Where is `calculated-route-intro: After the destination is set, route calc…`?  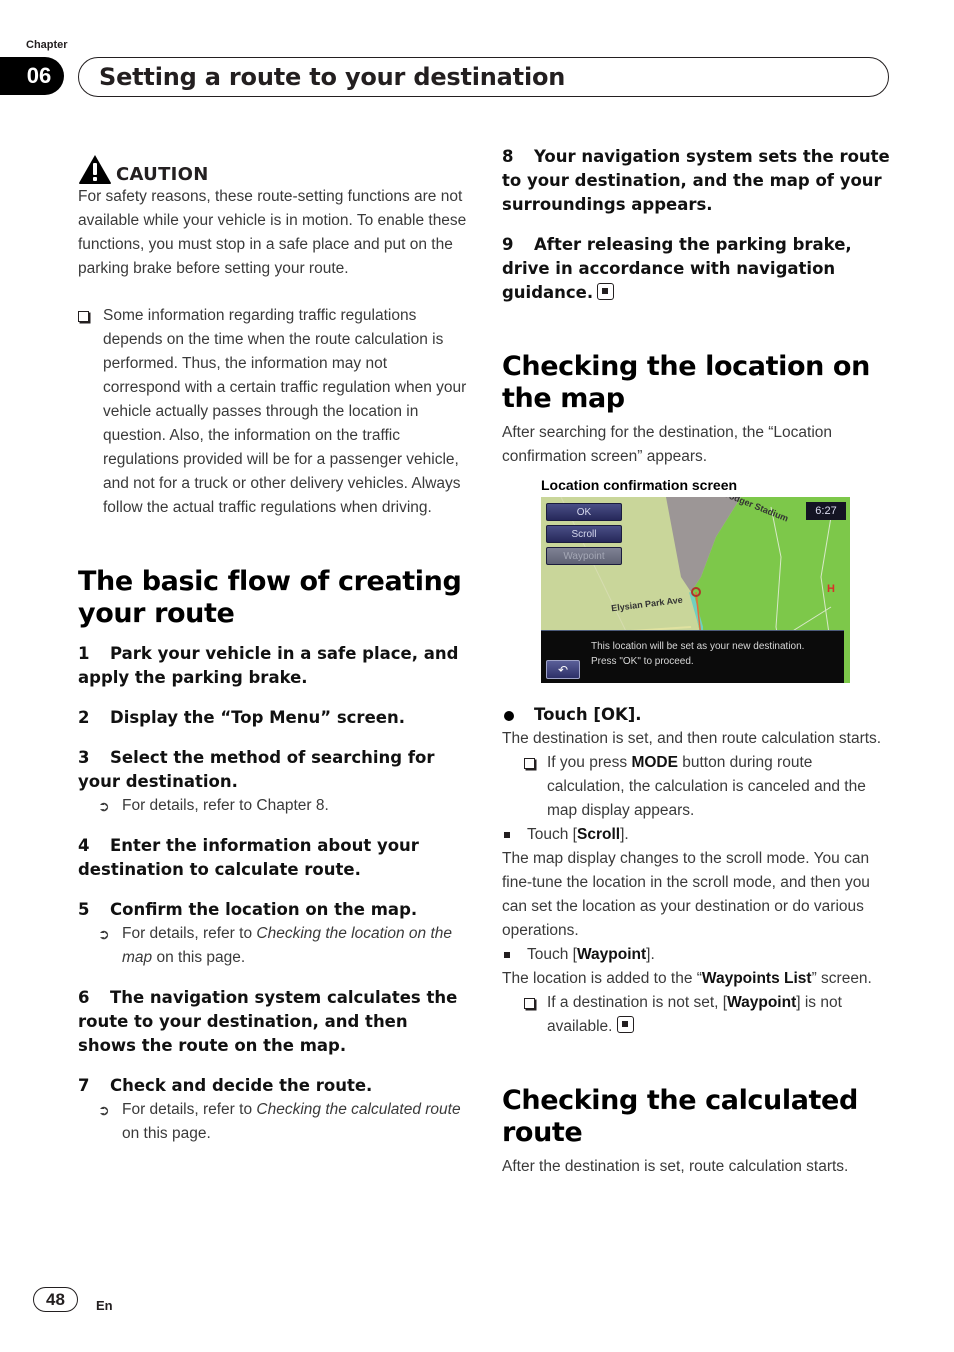 calculated-route-intro: After the destination is set, route calc… is located at coordinates (675, 1166).